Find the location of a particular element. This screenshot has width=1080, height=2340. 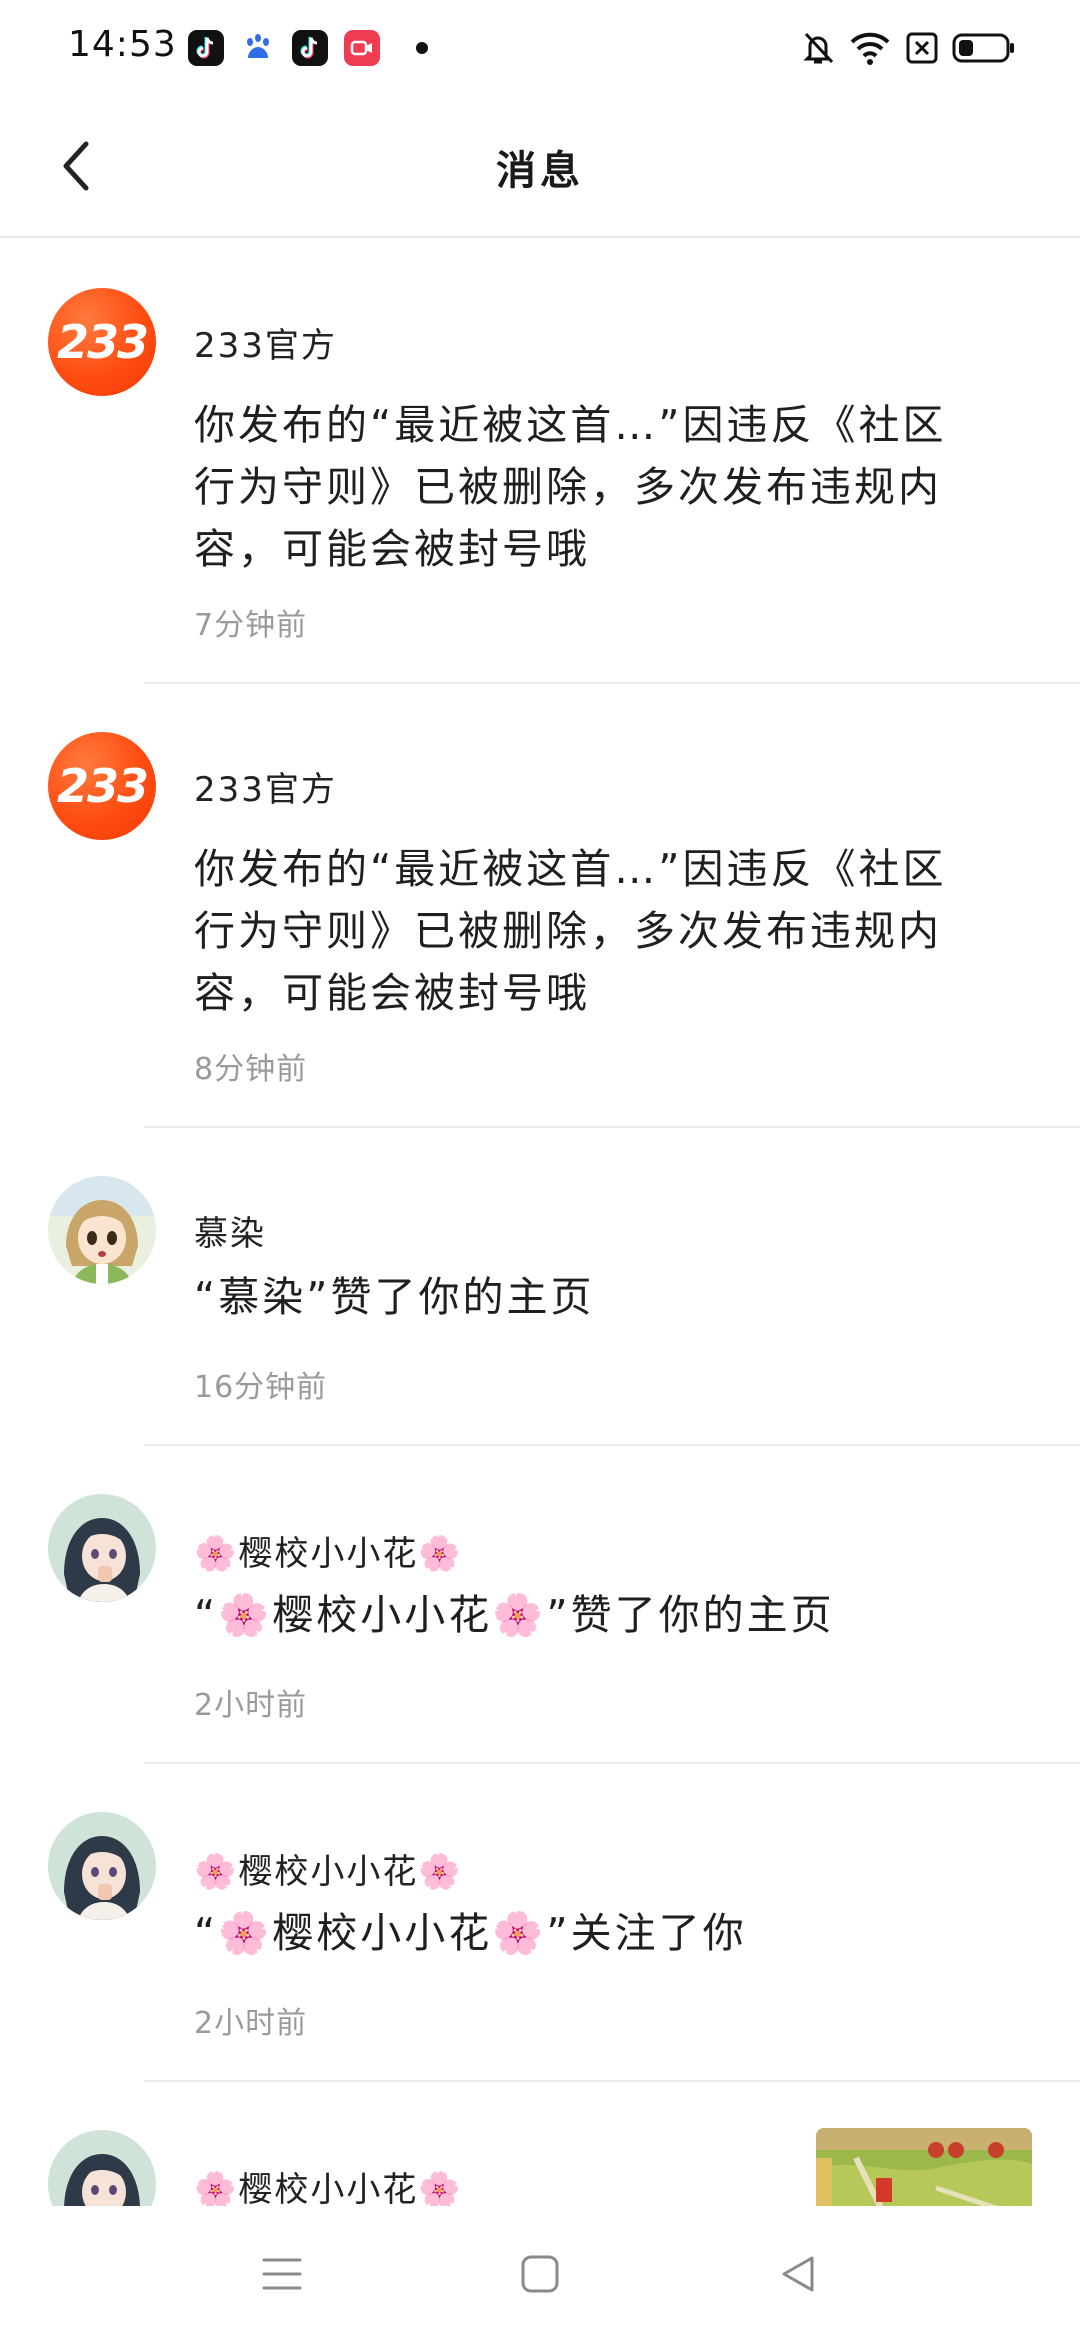

message-text: “🌸樱校小小花🌸”关注了你 is located at coordinates (470, 1933).